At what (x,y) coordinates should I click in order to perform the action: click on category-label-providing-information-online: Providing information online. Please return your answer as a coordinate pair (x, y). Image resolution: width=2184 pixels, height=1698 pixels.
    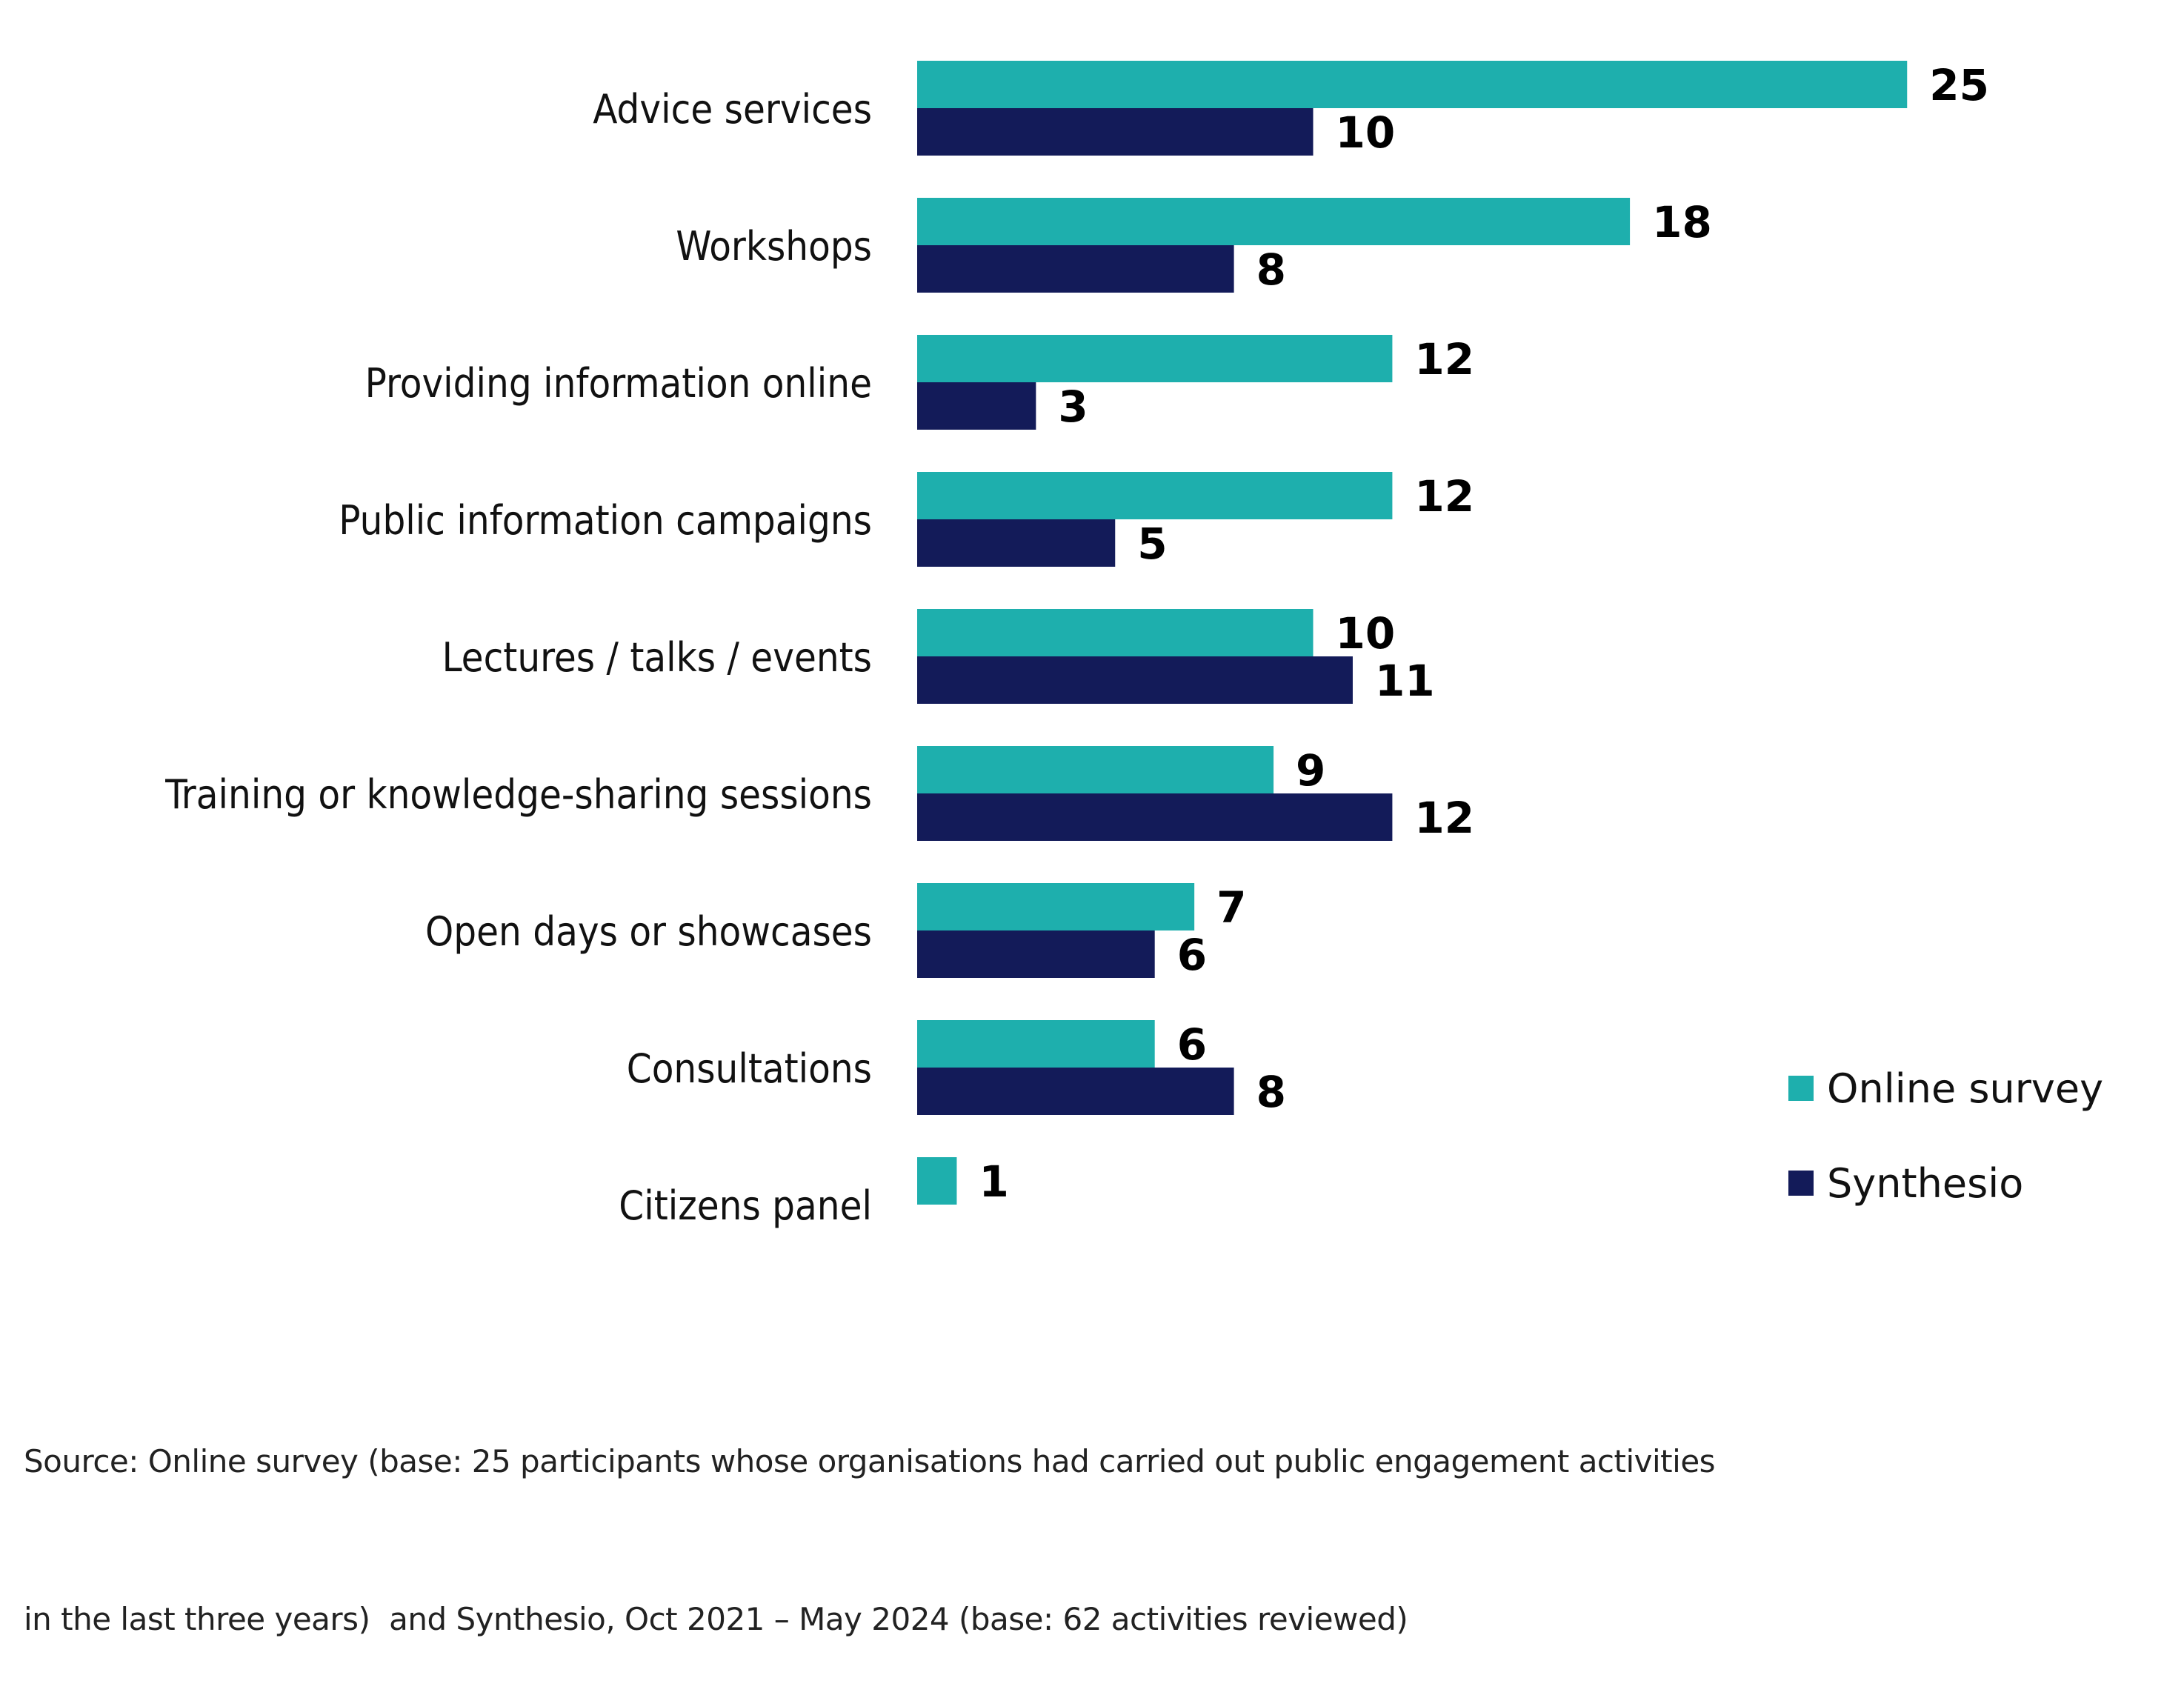
    Looking at the image, I should click on (618, 384).